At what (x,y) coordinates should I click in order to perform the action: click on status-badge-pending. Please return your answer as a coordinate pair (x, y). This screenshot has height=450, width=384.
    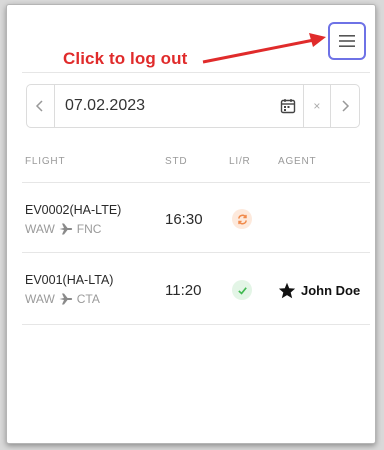
    Looking at the image, I should click on (242, 219).